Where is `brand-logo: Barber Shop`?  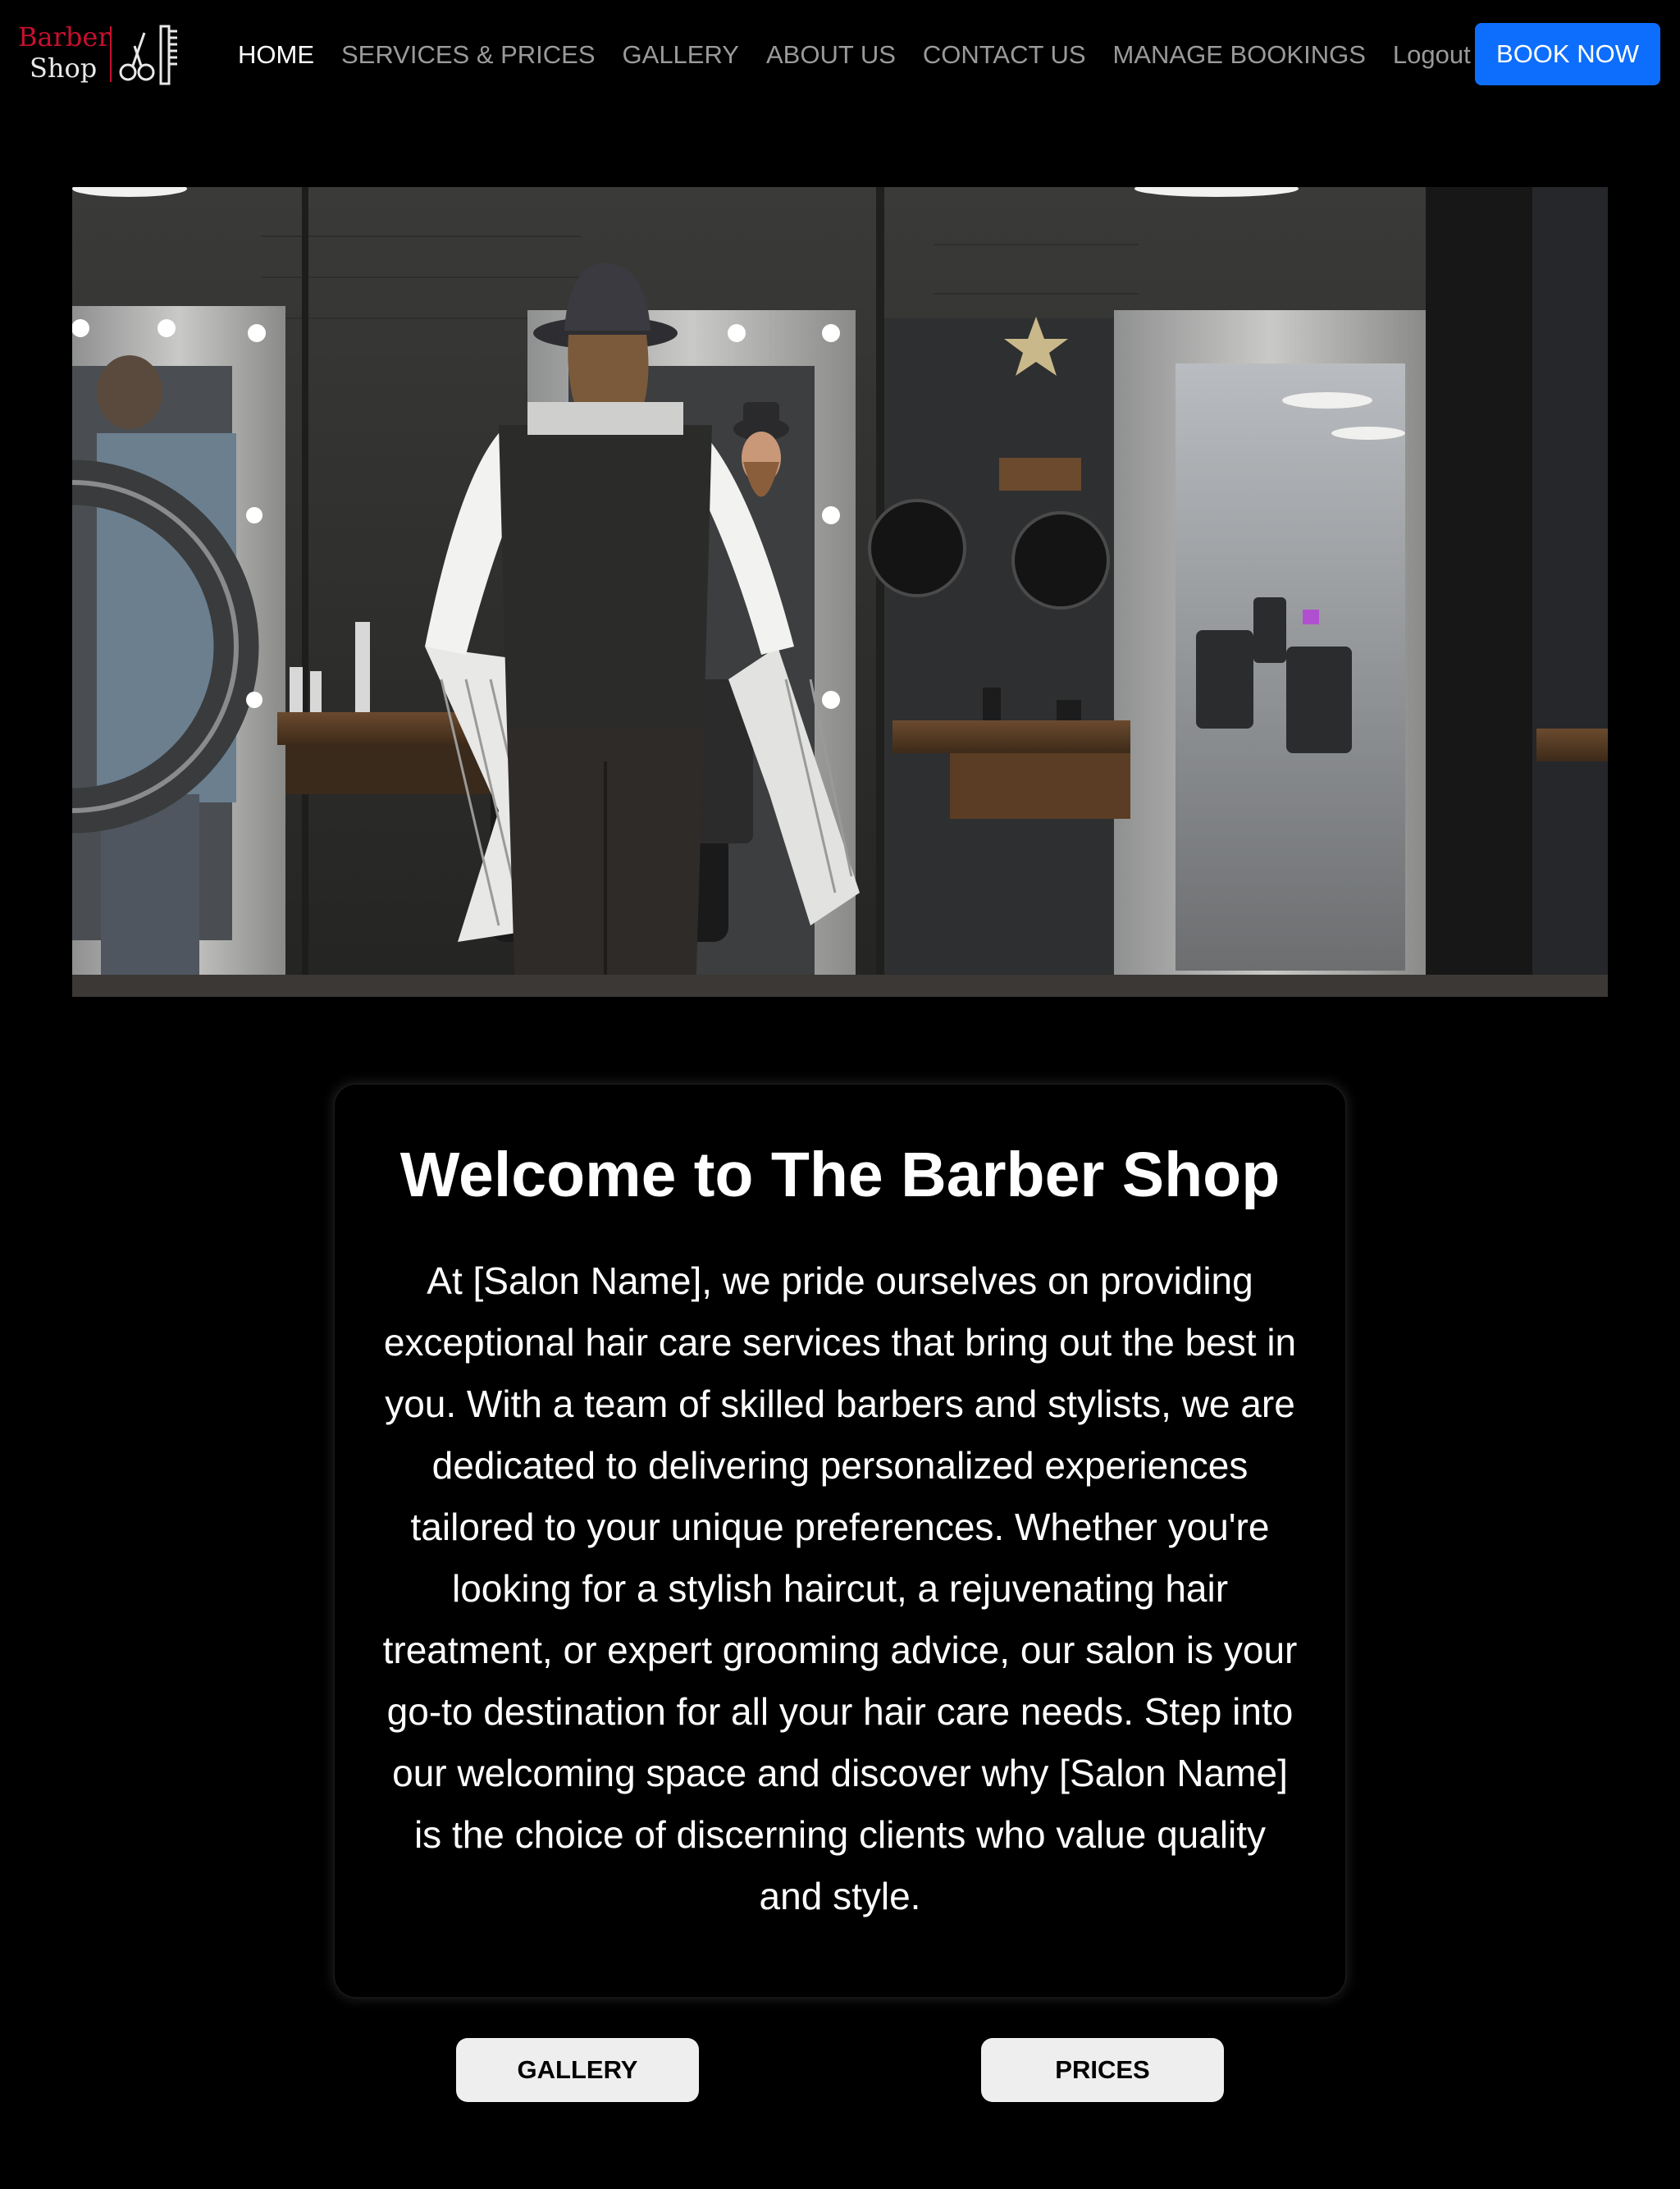 brand-logo: Barber Shop is located at coordinates (99, 54).